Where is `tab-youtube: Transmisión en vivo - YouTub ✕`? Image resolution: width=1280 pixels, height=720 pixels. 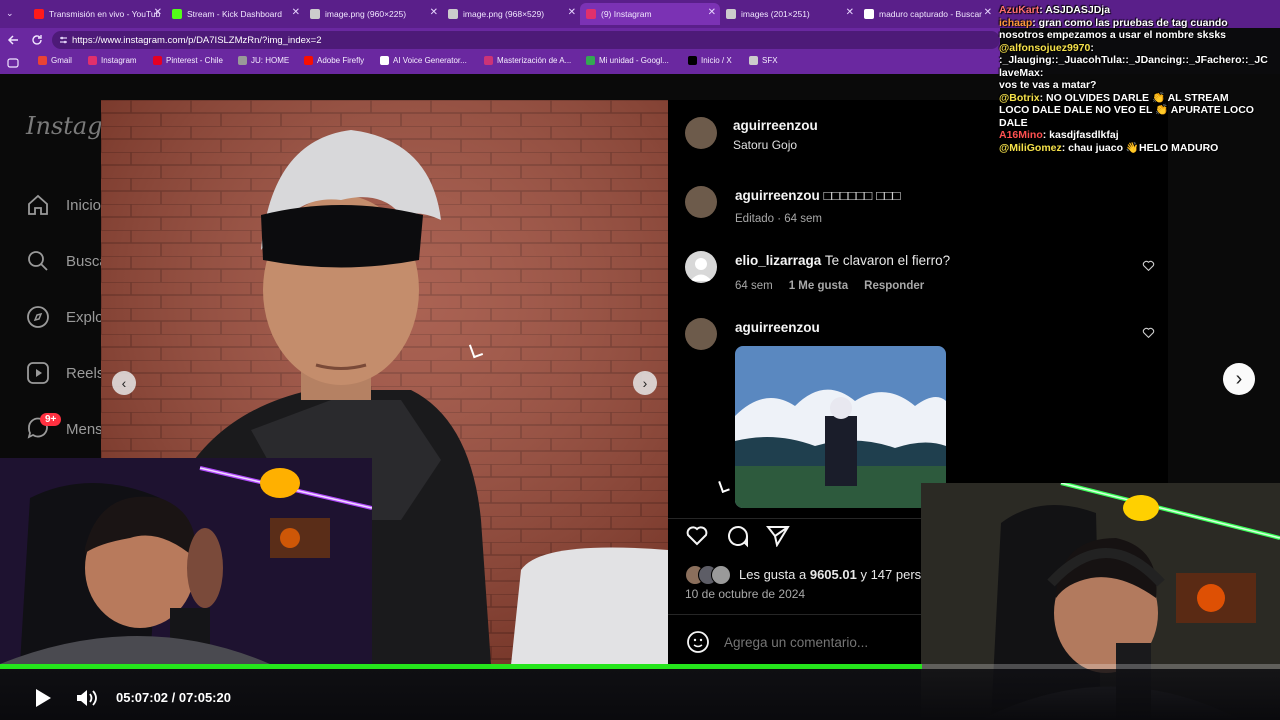 tab-youtube: Transmisión en vivo - YouTub ✕ is located at coordinates (97, 14).